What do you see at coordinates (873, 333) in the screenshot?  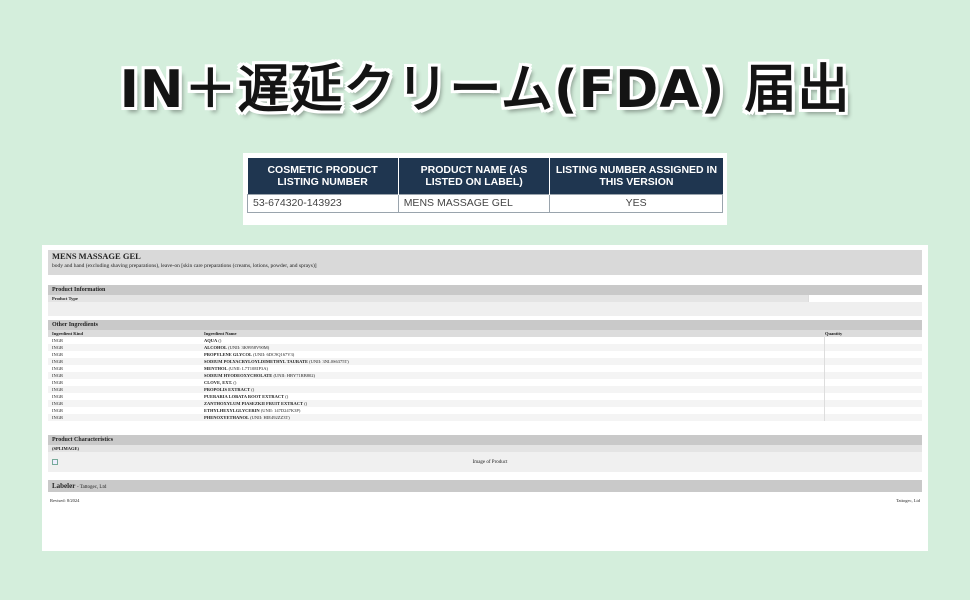 I see `column-quantity: Quantity` at bounding box center [873, 333].